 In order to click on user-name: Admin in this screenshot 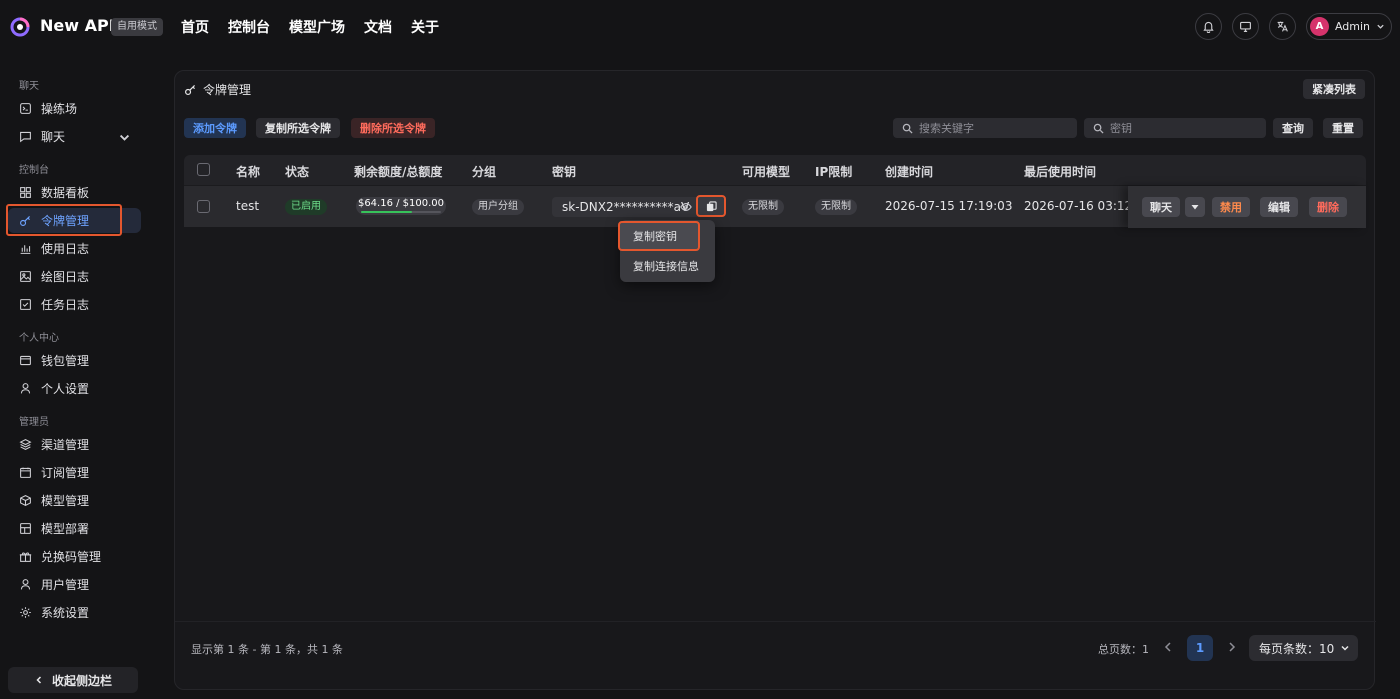, I will do `click(1352, 26)`.